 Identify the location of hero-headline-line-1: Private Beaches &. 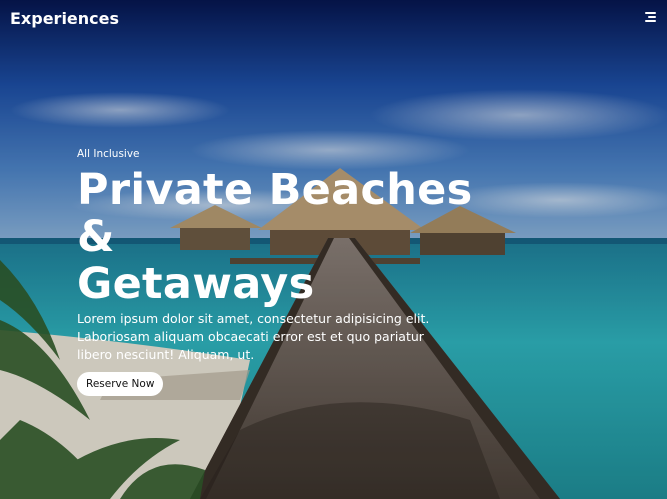
(275, 213).